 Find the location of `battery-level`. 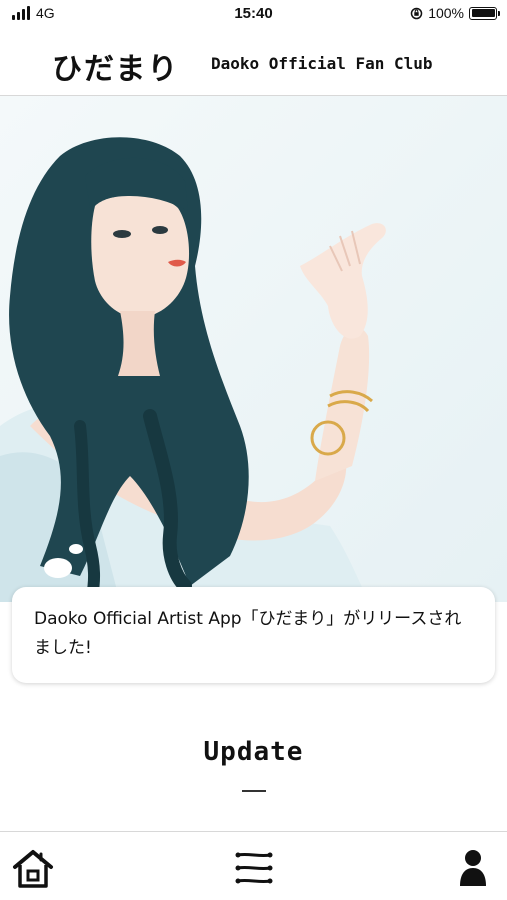

battery-level is located at coordinates (483, 13).